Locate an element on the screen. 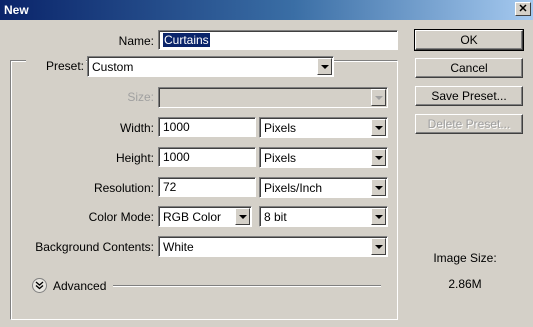  resolution-value: 72 is located at coordinates (170, 187).